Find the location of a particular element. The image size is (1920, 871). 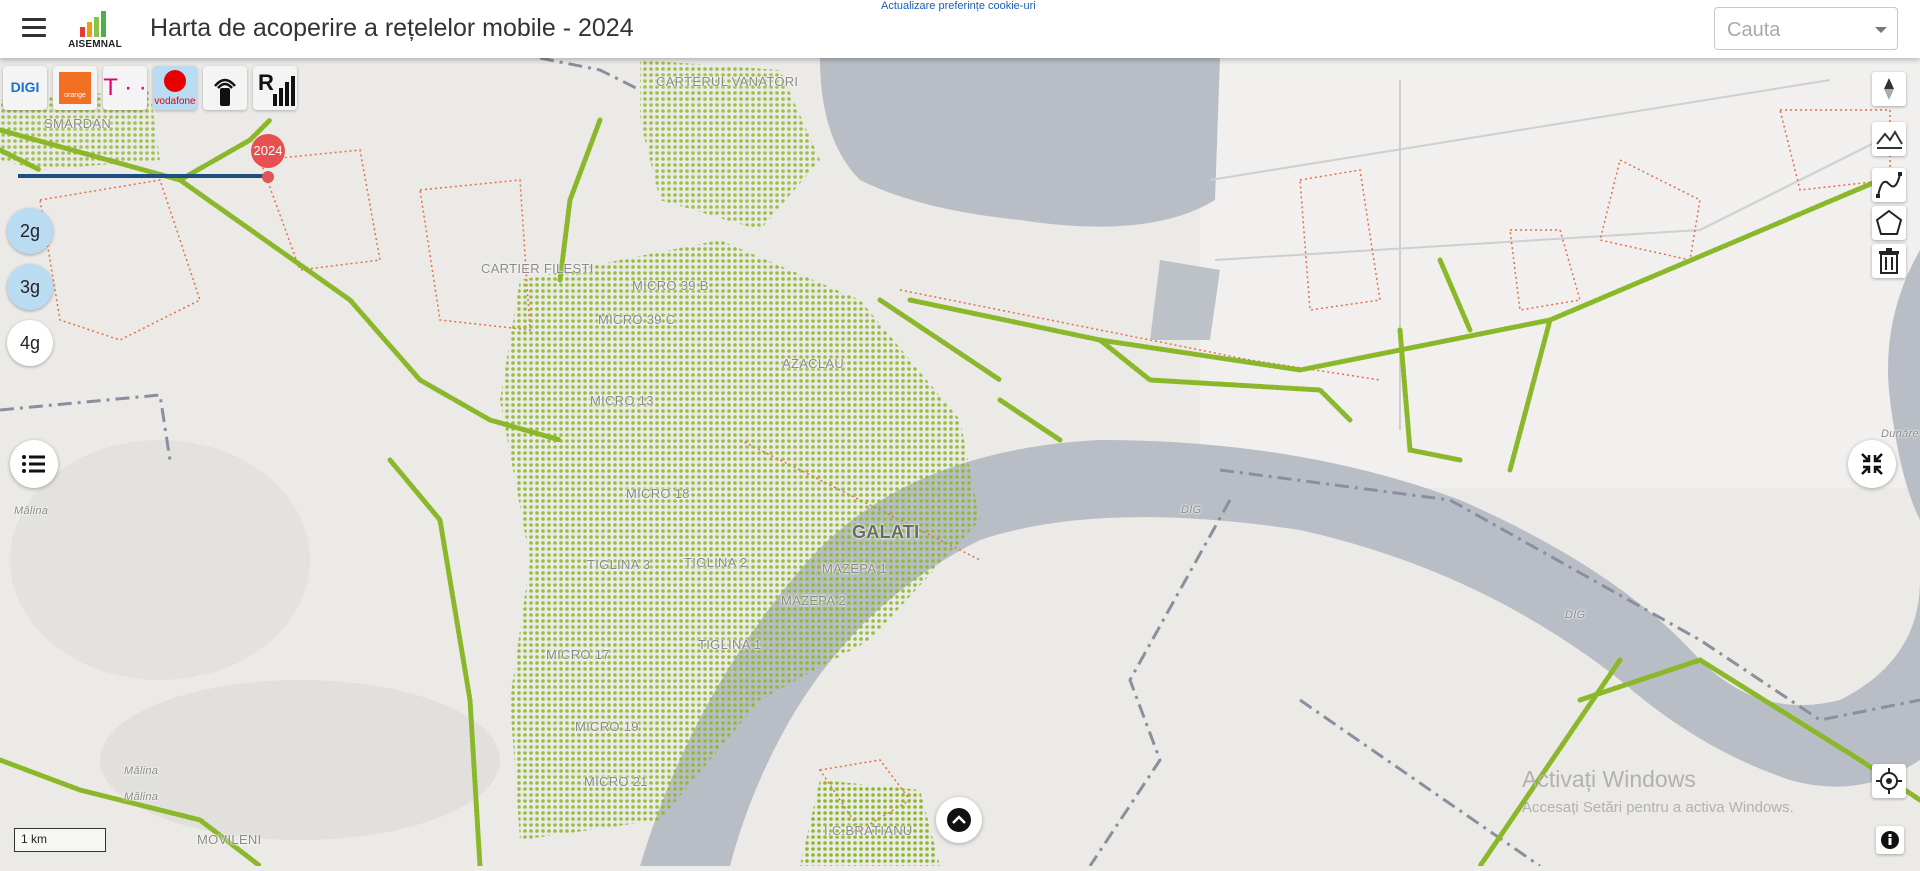

map-label-dig-2: DIG is located at coordinates (1575, 615).